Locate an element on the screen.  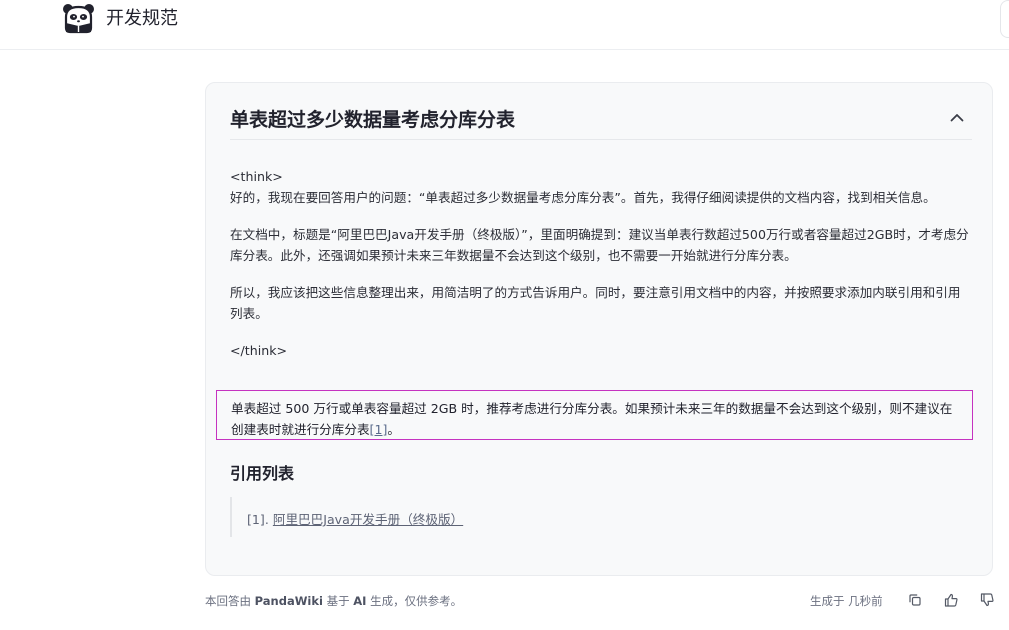
copy-icon is located at coordinates (915, 600).